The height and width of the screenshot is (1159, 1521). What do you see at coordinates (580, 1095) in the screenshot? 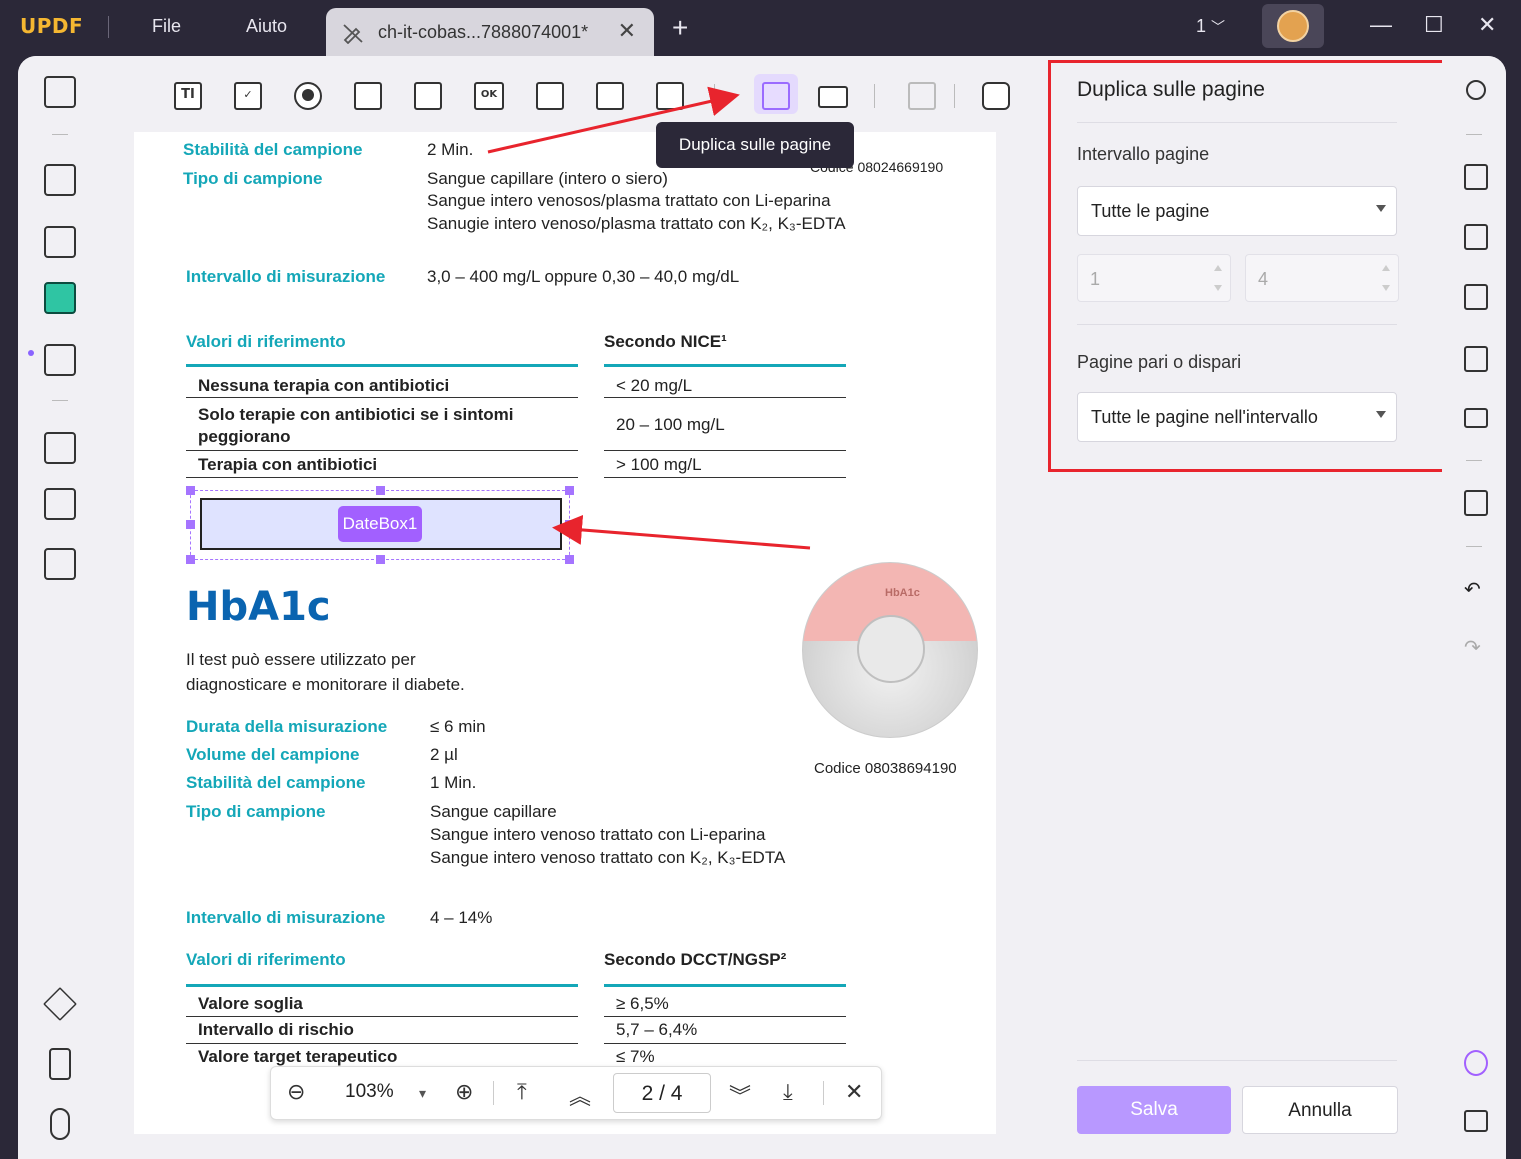
I see `previous-page-icon: ︽` at bounding box center [580, 1095].